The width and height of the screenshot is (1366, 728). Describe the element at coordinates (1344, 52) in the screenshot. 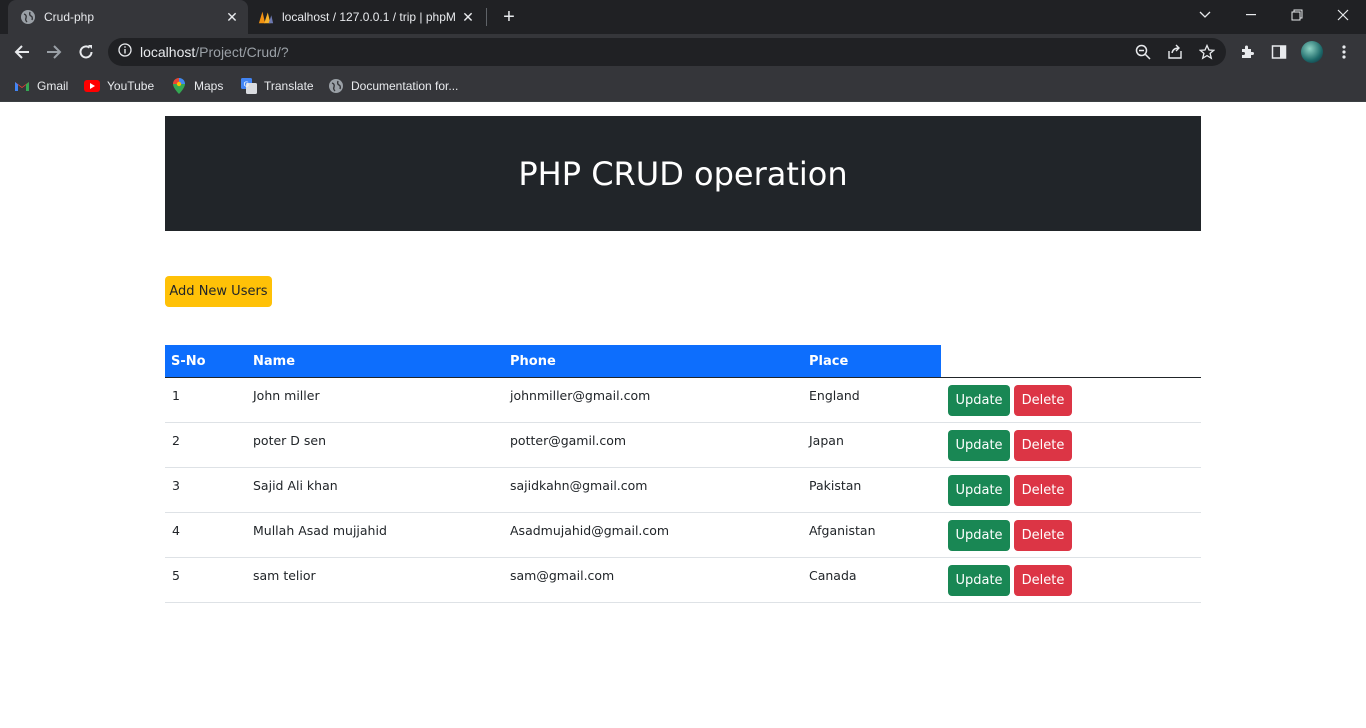

I see `menu-icon` at that location.